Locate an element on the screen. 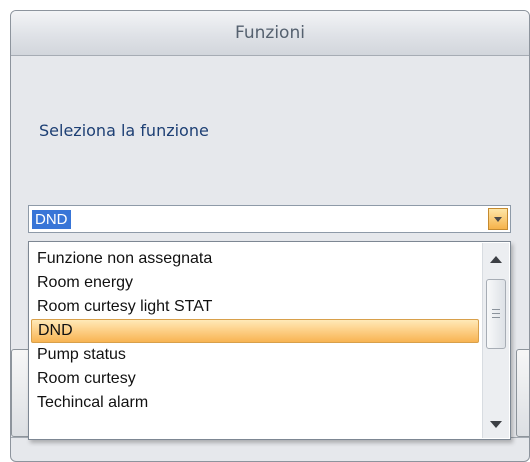 The width and height of the screenshot is (530, 462). prompt-label: Seleziona la funzione is located at coordinates (124, 130).